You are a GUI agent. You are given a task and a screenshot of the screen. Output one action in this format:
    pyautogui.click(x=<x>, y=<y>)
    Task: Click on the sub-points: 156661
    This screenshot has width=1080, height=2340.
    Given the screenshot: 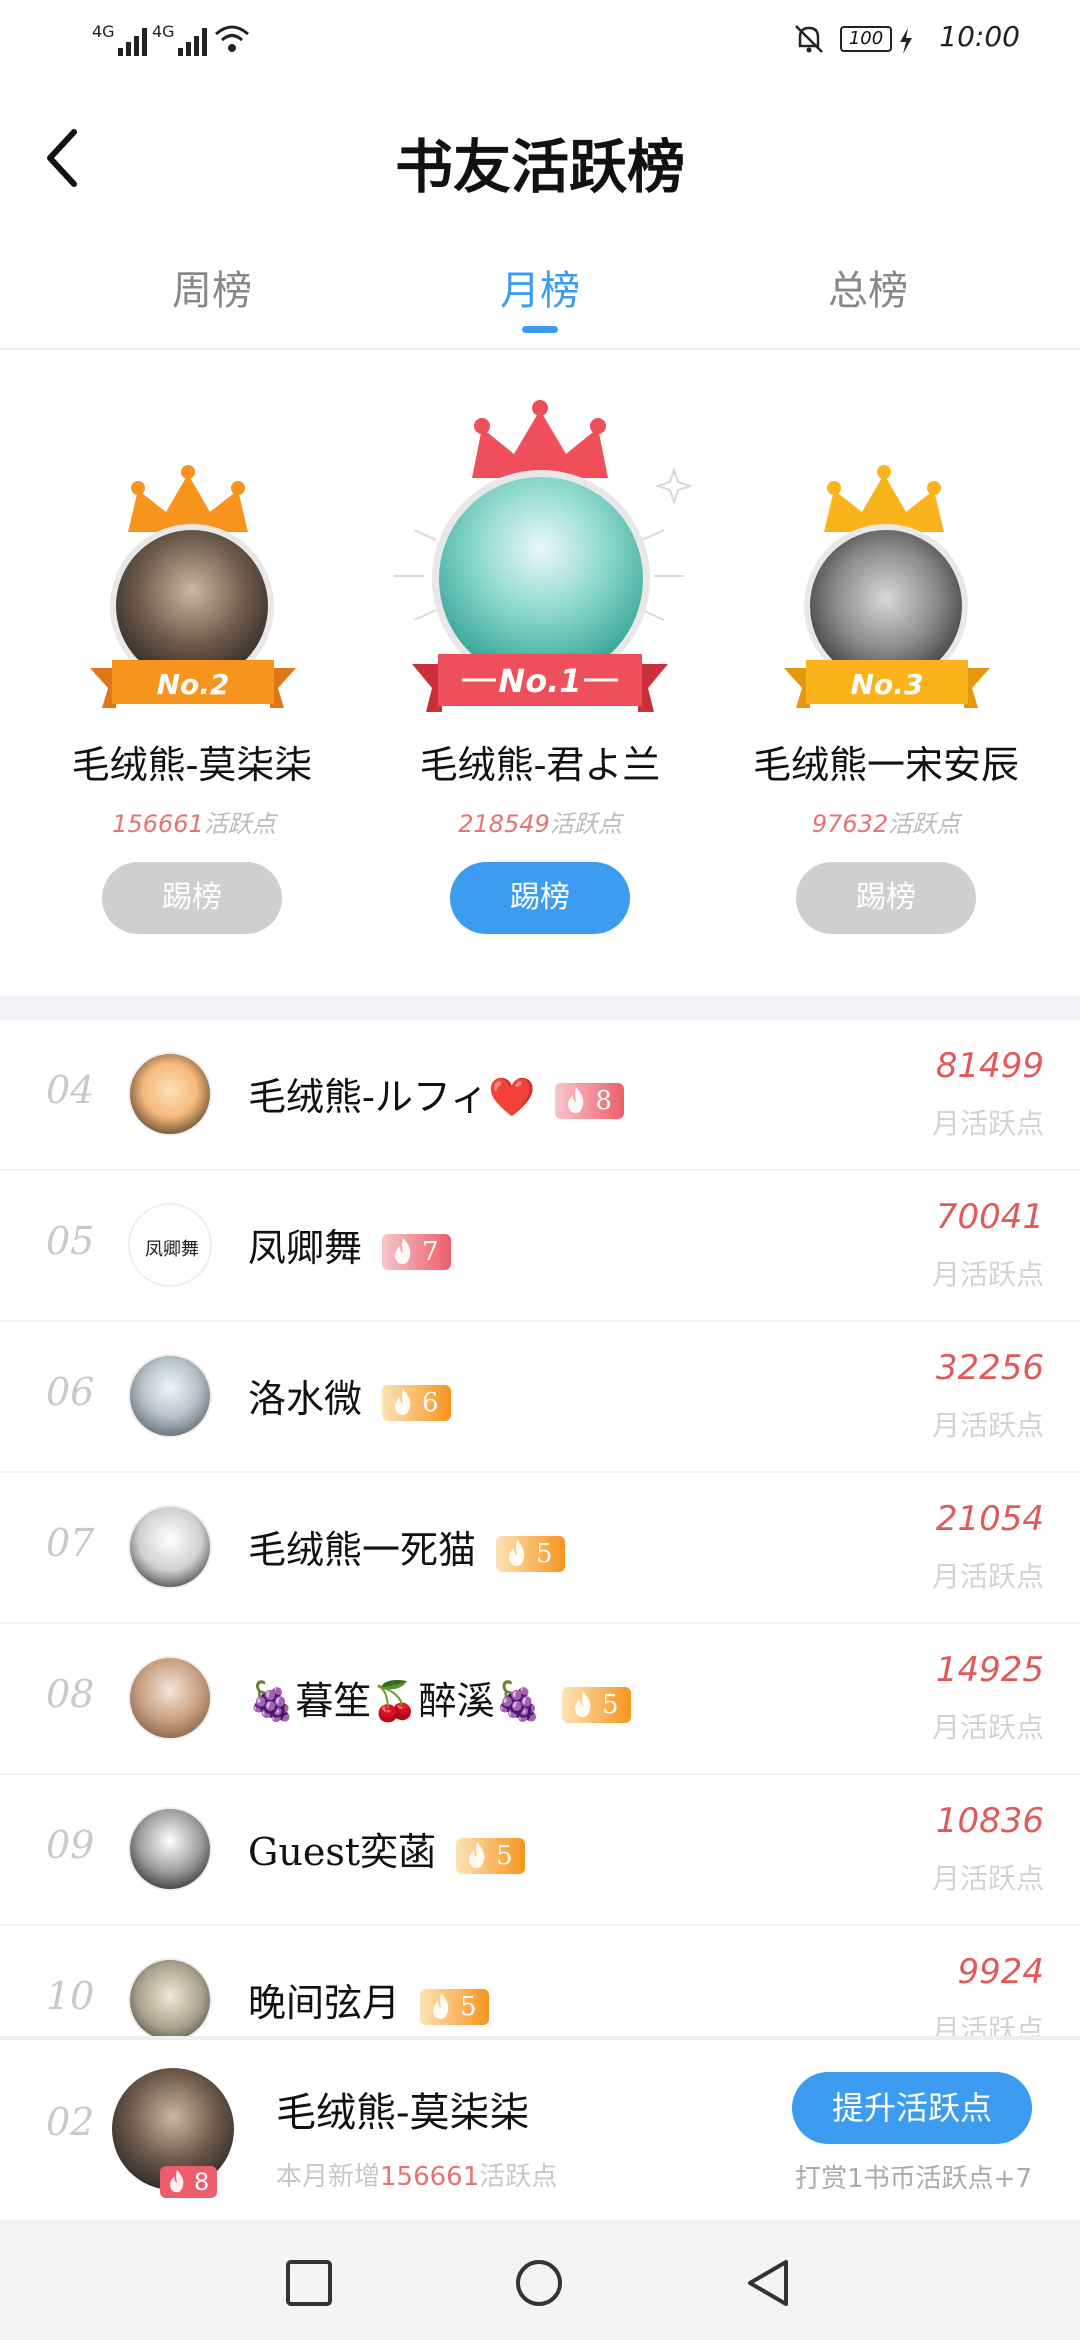 What is the action you would take?
    pyautogui.click(x=430, y=2177)
    